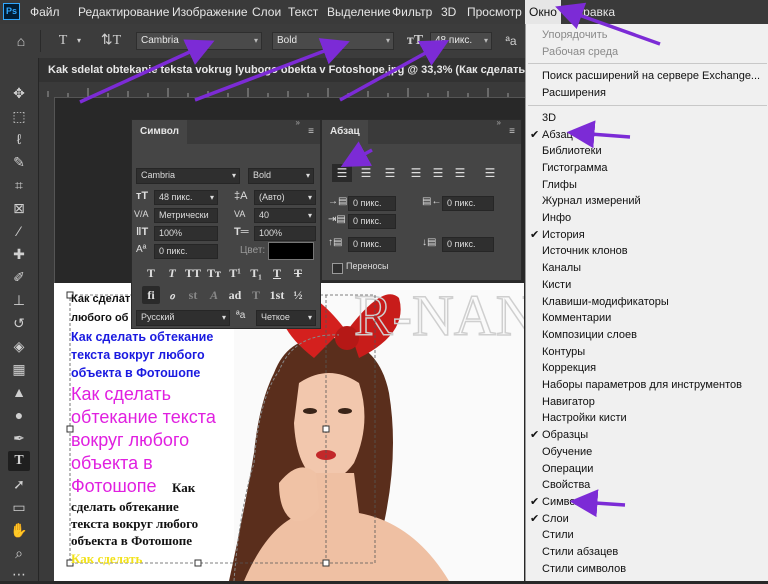 The width and height of the screenshot is (768, 584). I want to click on language-select: Русский ▾, so click(183, 318).